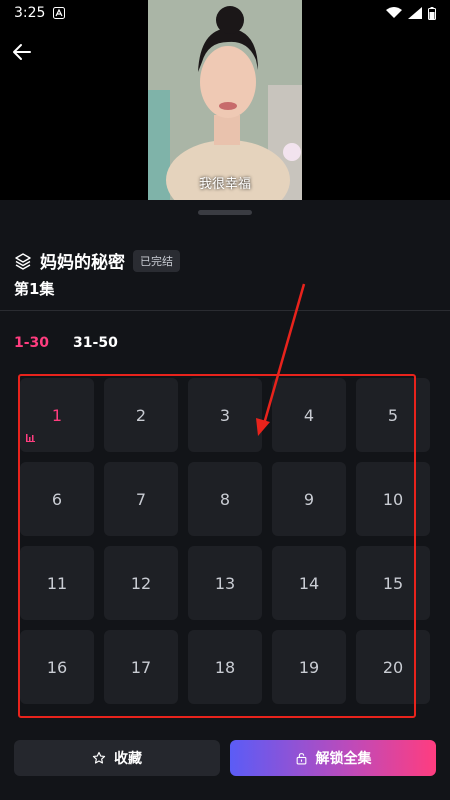 This screenshot has height=800, width=450. I want to click on layers-icon, so click(23, 261).